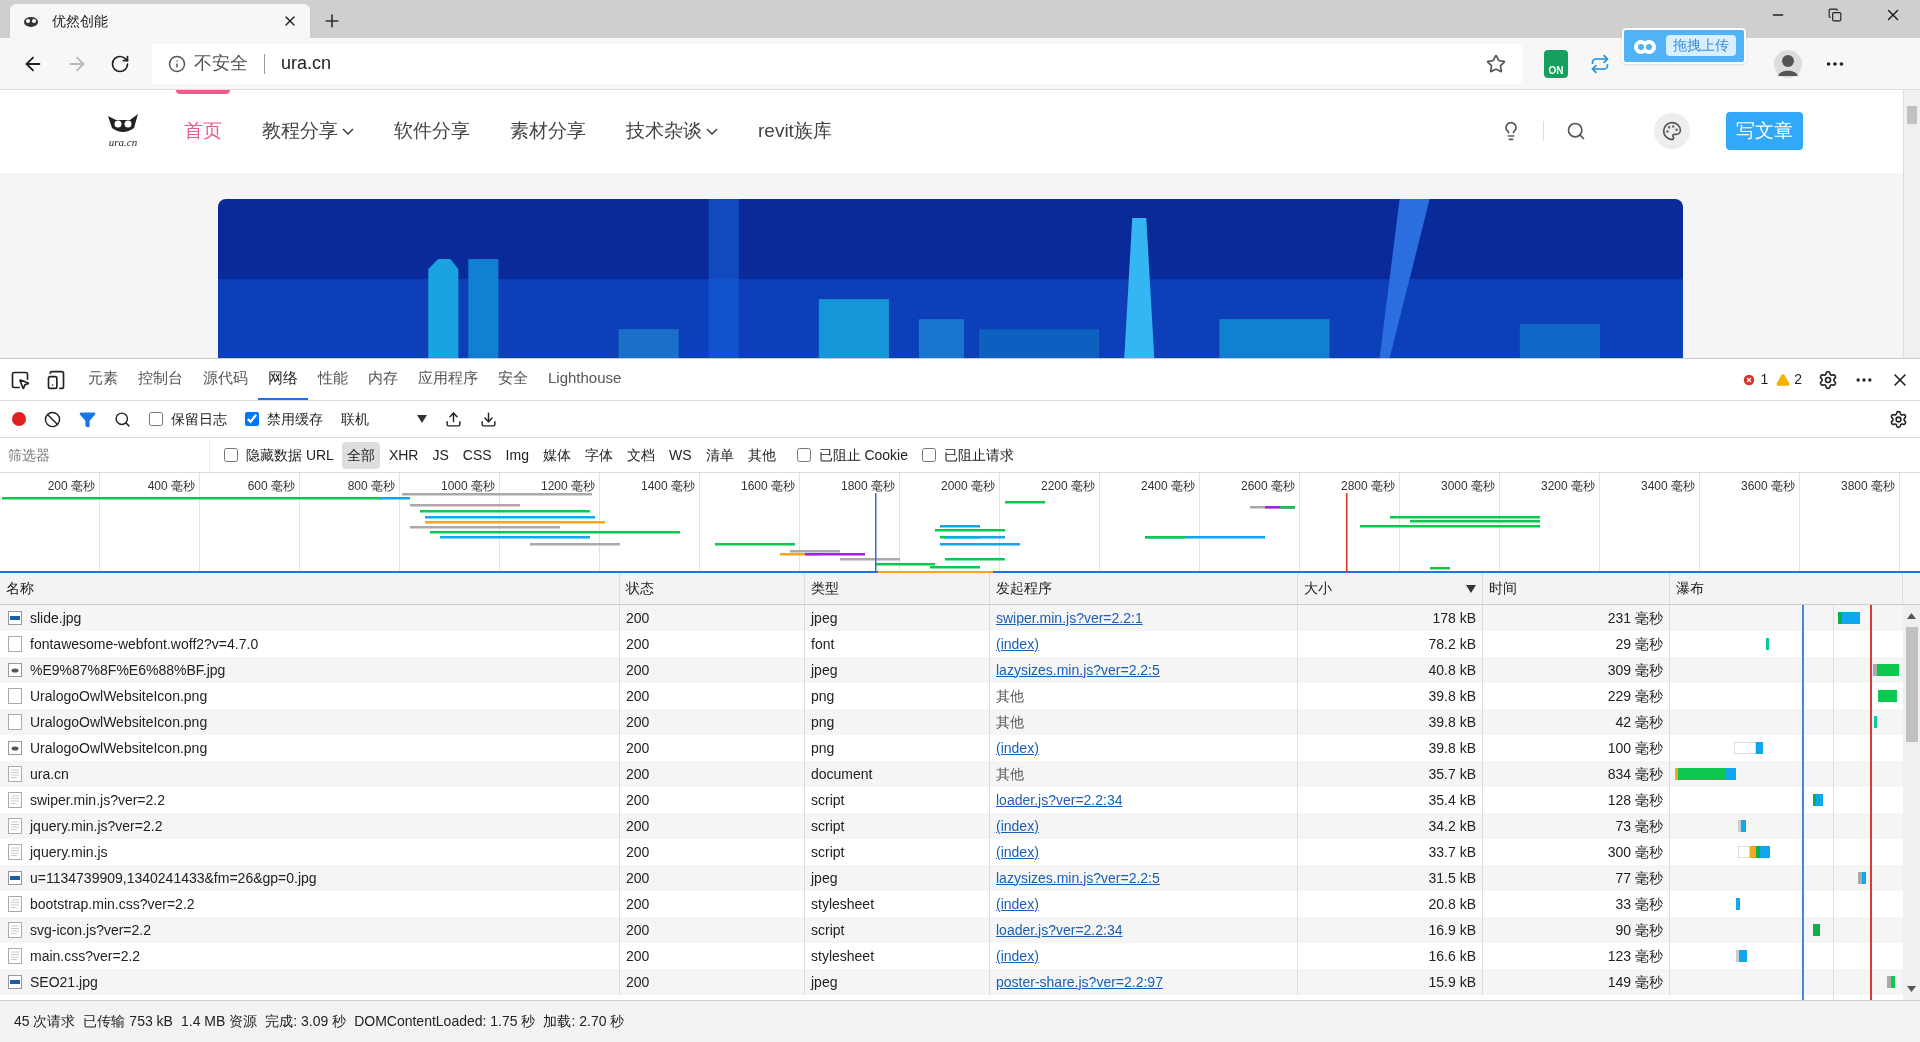 The height and width of the screenshot is (1042, 1920). What do you see at coordinates (1452, 852) in the screenshot?
I see `table-cell-text: 33.7 kB` at bounding box center [1452, 852].